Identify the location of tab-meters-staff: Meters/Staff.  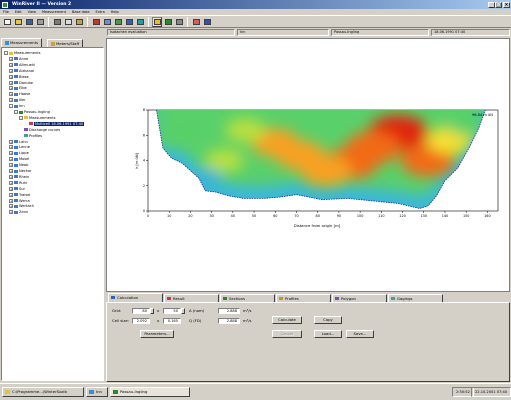
(65, 43).